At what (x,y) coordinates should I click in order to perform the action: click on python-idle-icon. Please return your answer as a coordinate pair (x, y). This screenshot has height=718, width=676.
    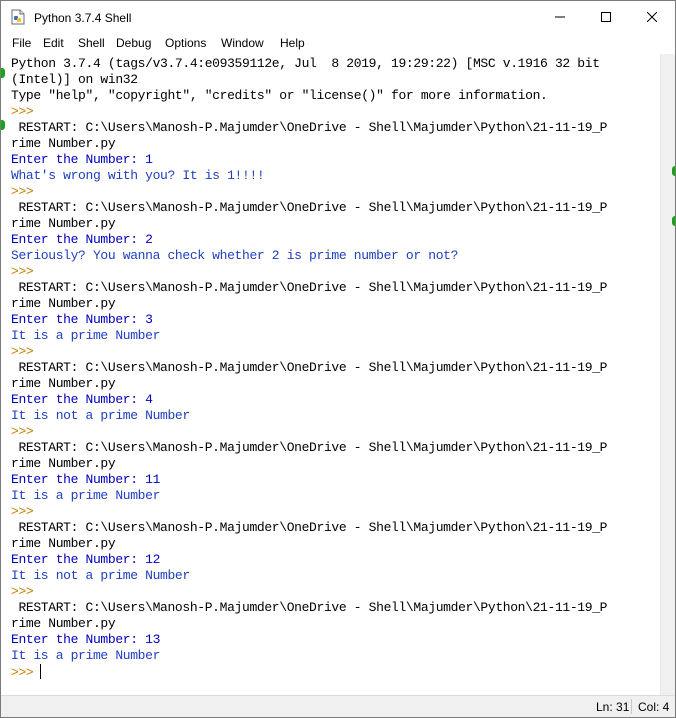
    Looking at the image, I should click on (18, 17).